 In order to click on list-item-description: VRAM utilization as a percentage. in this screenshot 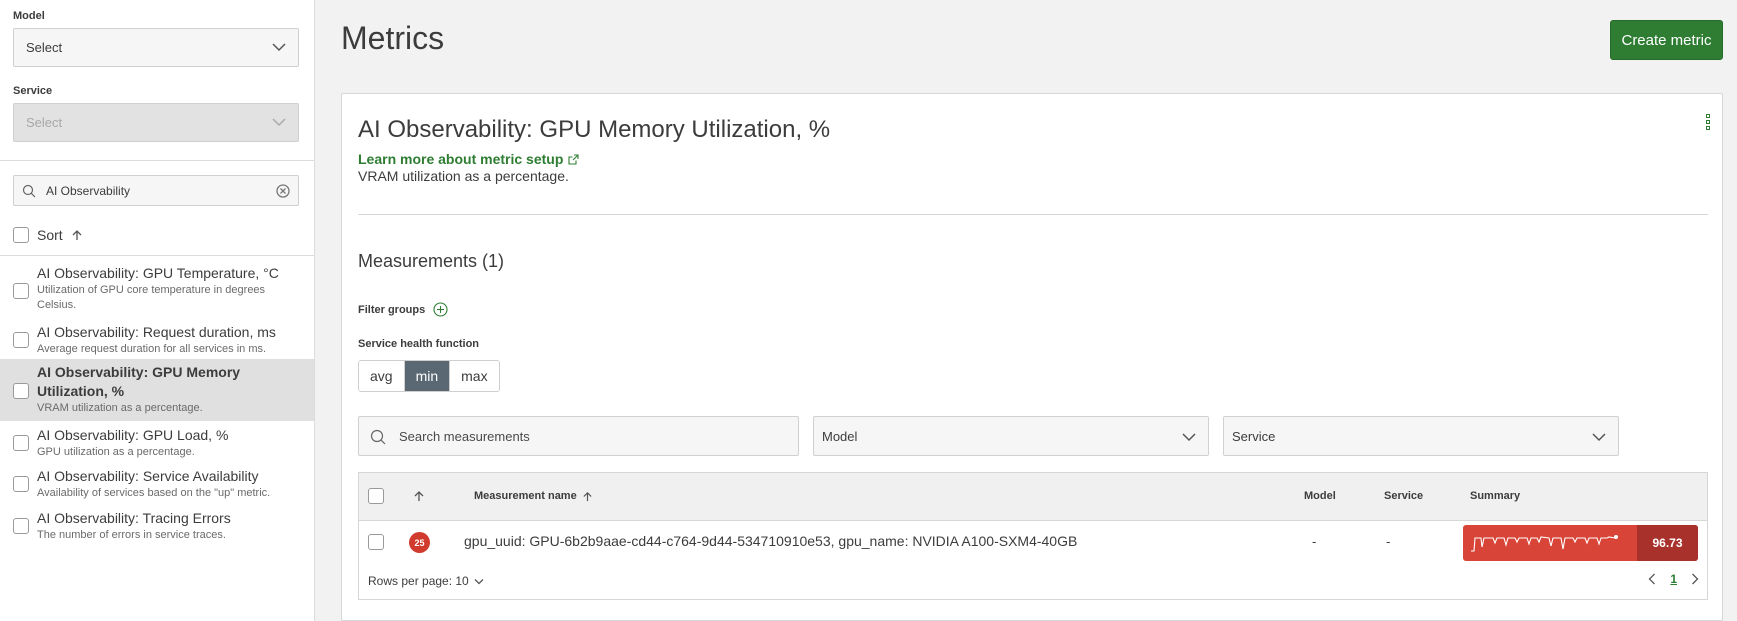, I will do `click(120, 408)`.